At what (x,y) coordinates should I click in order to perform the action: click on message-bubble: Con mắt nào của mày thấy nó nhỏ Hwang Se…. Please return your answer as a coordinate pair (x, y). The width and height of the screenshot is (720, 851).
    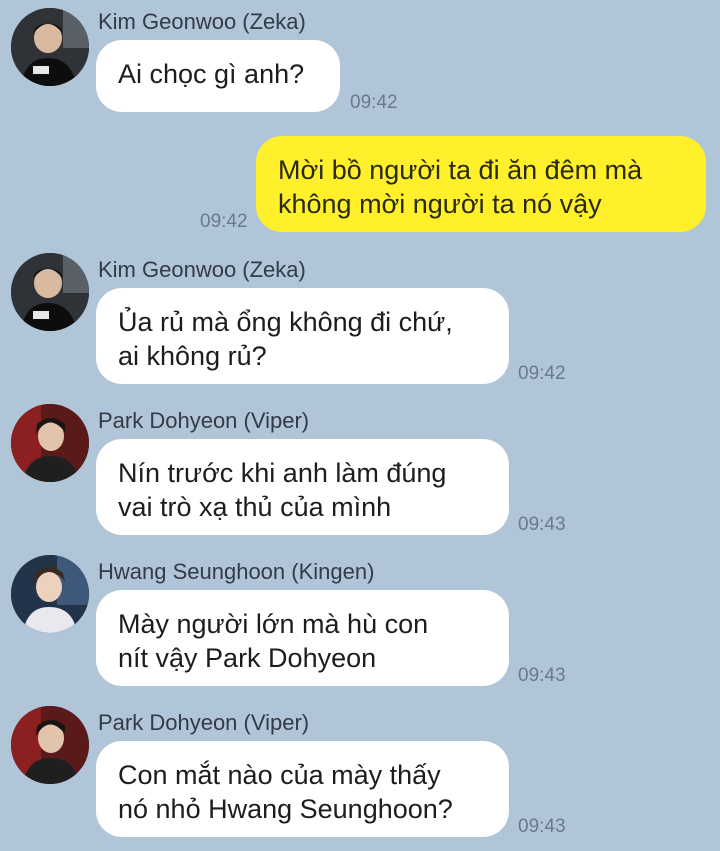
    Looking at the image, I should click on (302, 789).